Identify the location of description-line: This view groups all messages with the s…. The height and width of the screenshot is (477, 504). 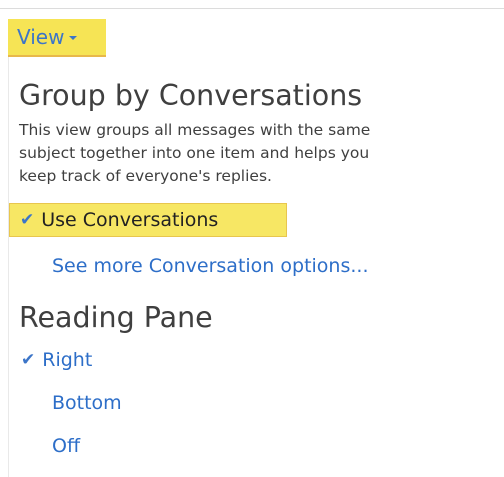
(195, 130).